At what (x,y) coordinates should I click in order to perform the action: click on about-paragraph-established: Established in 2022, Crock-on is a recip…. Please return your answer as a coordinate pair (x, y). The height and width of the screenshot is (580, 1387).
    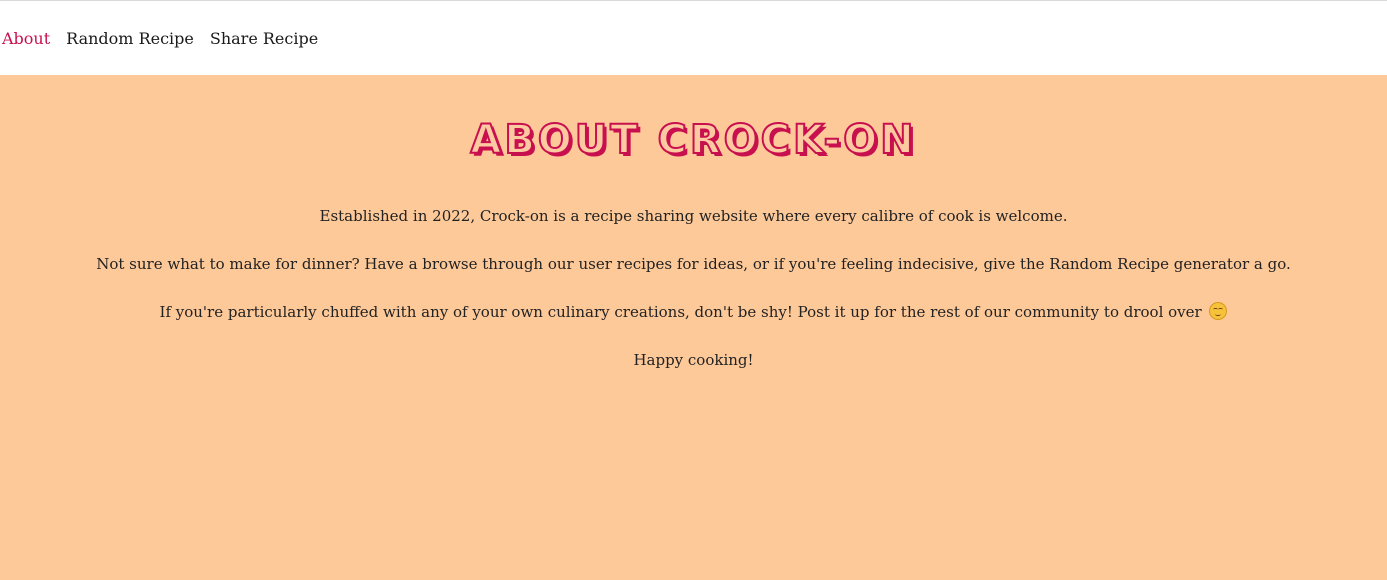
    Looking at the image, I should click on (693, 216).